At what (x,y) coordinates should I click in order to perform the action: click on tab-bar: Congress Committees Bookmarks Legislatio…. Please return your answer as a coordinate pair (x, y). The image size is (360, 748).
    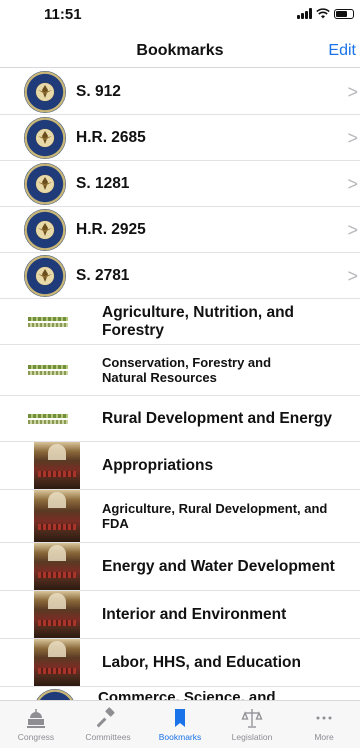
    Looking at the image, I should click on (180, 724).